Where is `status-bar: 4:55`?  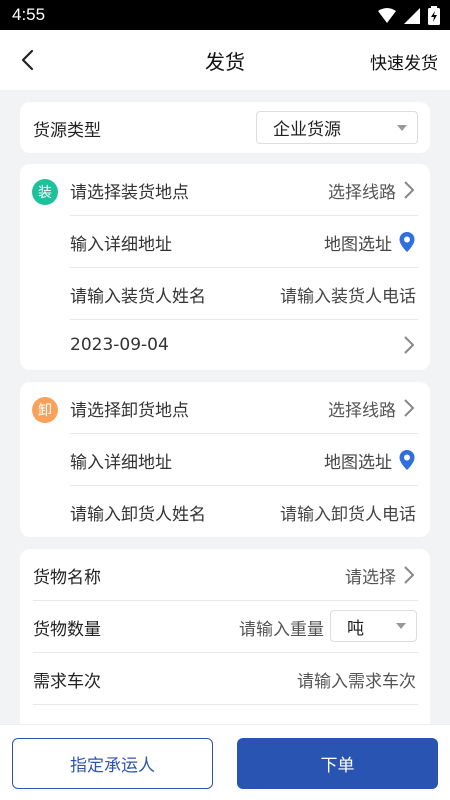
status-bar: 4:55 is located at coordinates (225, 15).